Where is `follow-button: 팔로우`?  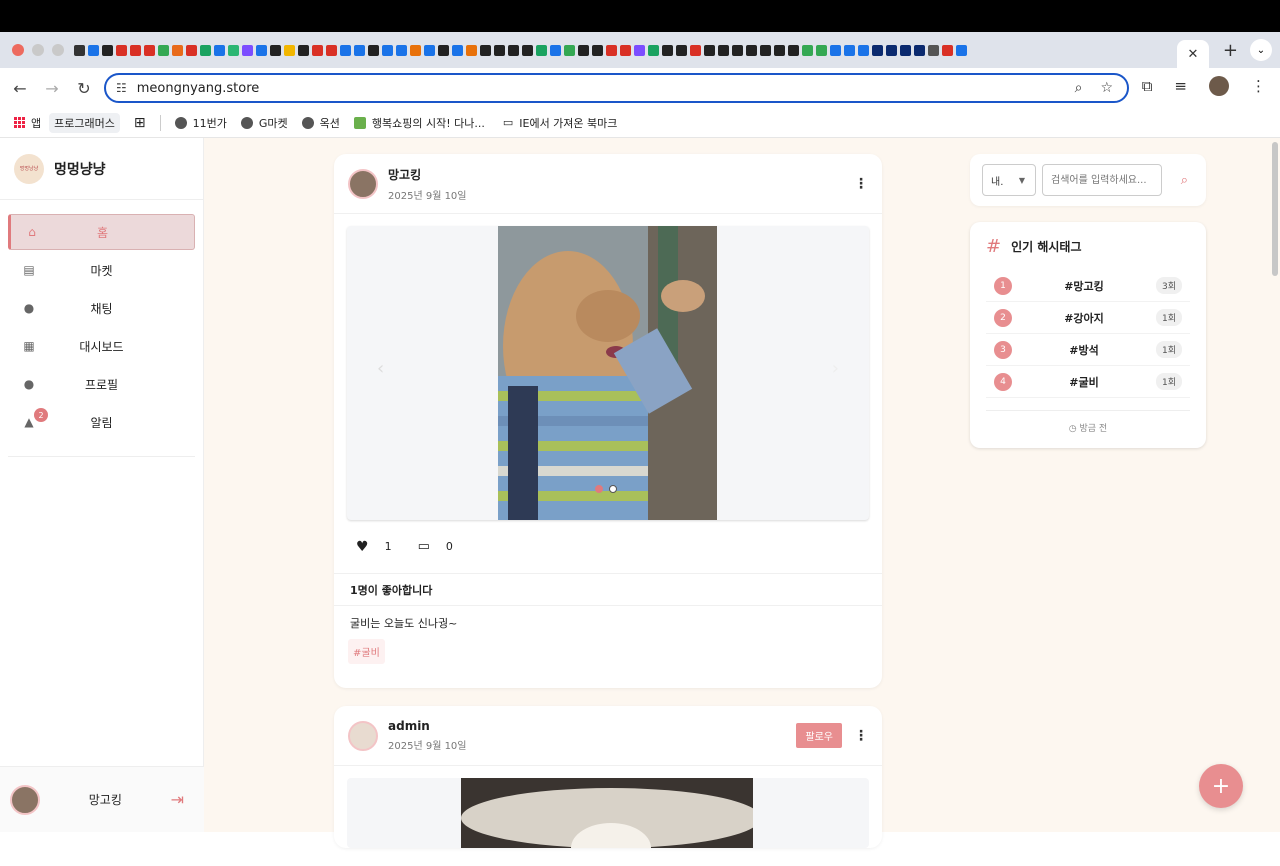
follow-button: 팔로우 is located at coordinates (819, 735).